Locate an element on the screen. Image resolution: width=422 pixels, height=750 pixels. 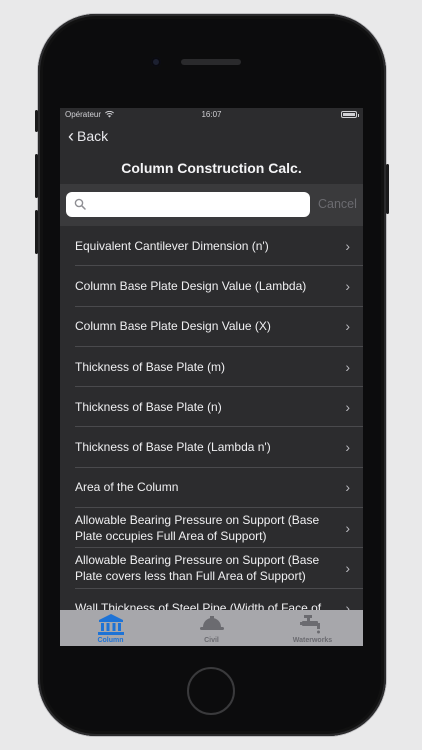
list-item-label: Equivalent Cantilever Dimension (n') is located at coordinates (172, 245).